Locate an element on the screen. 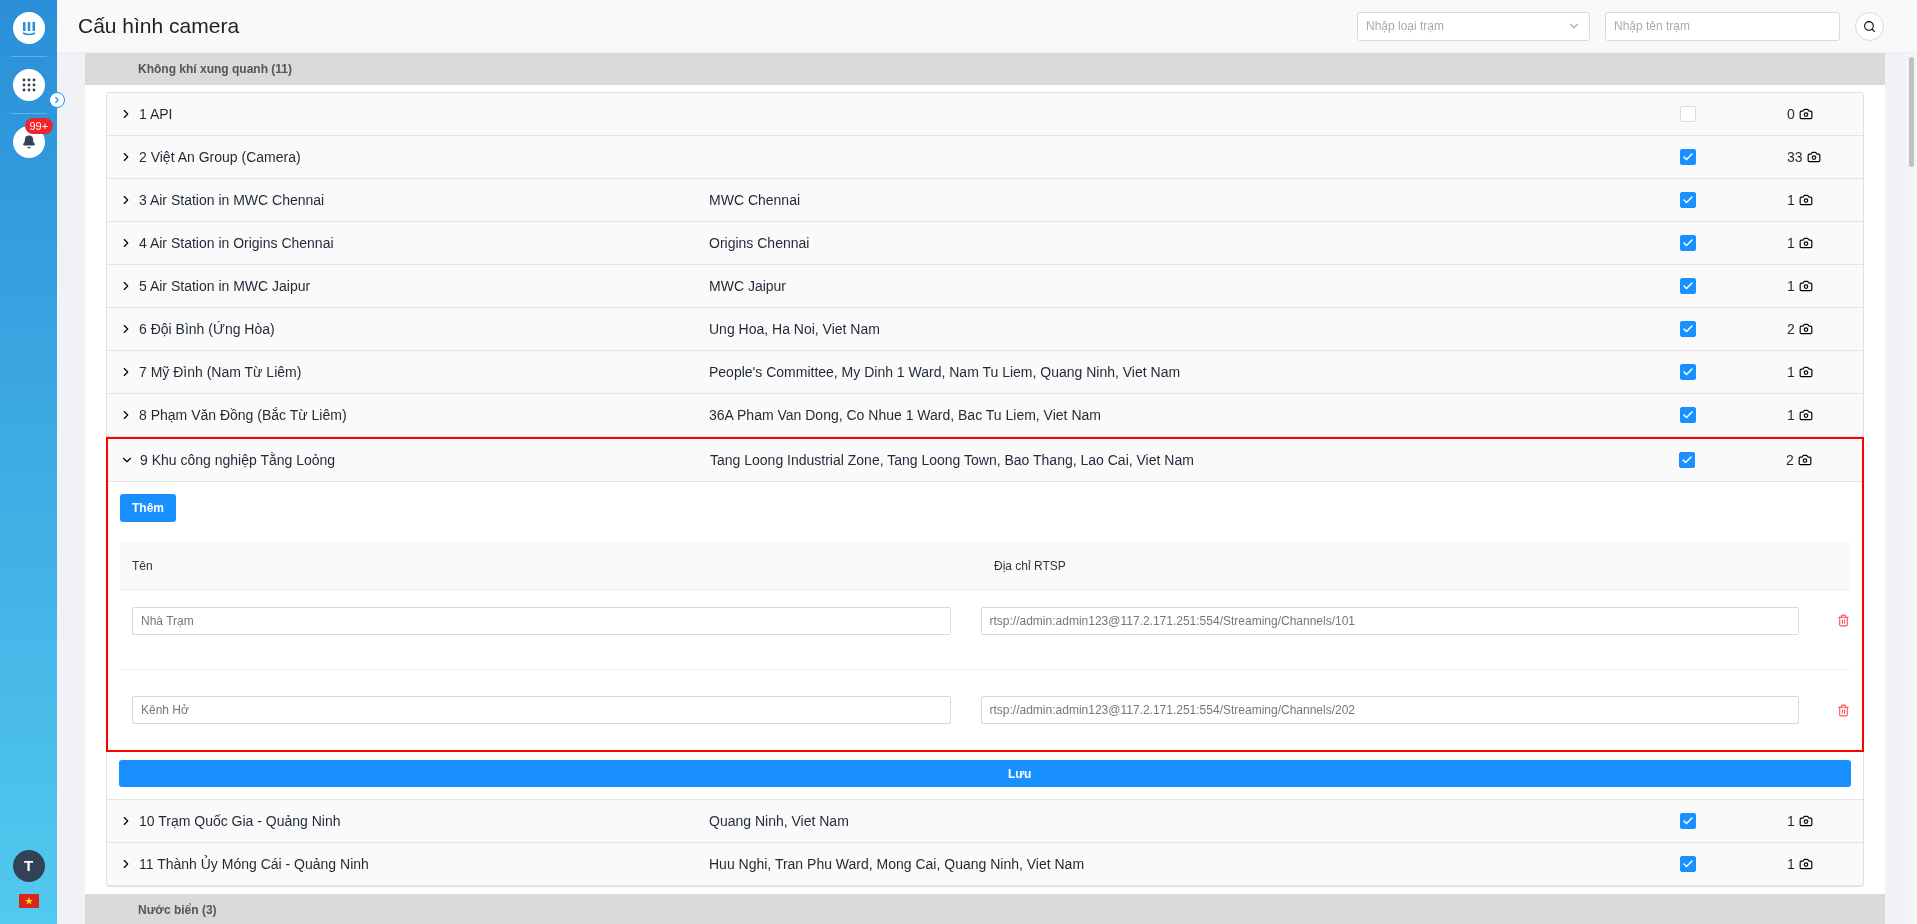 The width and height of the screenshot is (1917, 924). name-field: Nhà Trạm is located at coordinates (541, 620).